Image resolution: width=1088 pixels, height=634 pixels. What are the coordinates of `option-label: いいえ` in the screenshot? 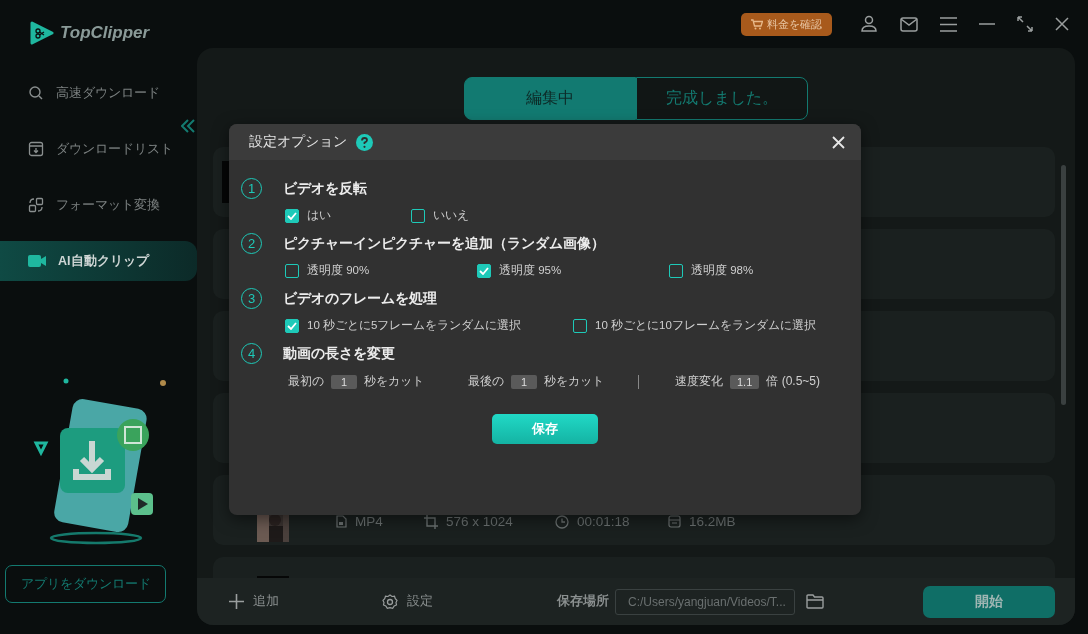 It's located at (451, 215).